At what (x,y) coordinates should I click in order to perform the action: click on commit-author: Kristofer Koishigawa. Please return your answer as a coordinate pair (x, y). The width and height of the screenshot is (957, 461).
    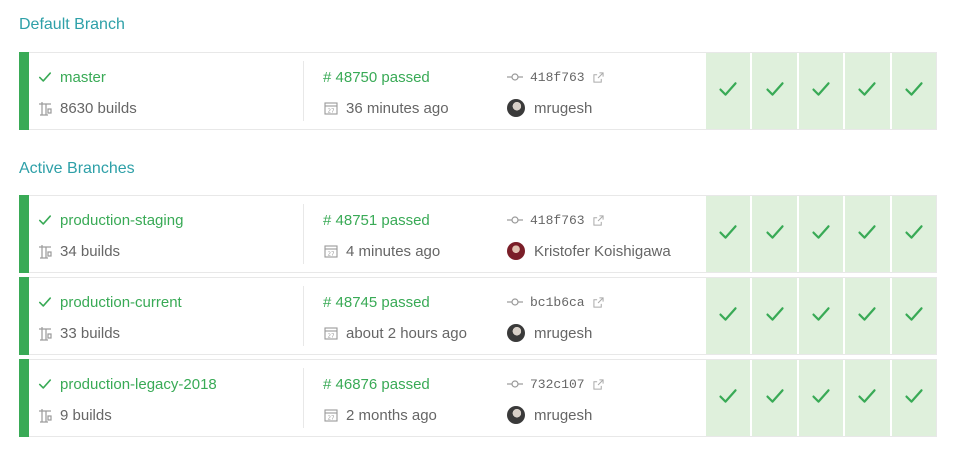
    Looking at the image, I should click on (602, 251).